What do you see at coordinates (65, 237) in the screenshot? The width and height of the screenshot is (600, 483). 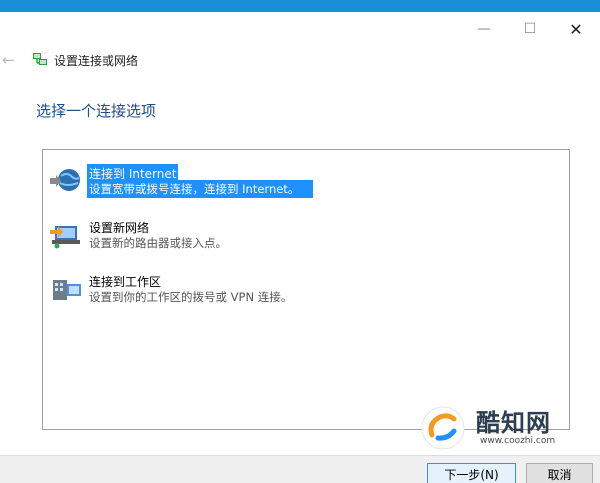 I see `router-icon` at bounding box center [65, 237].